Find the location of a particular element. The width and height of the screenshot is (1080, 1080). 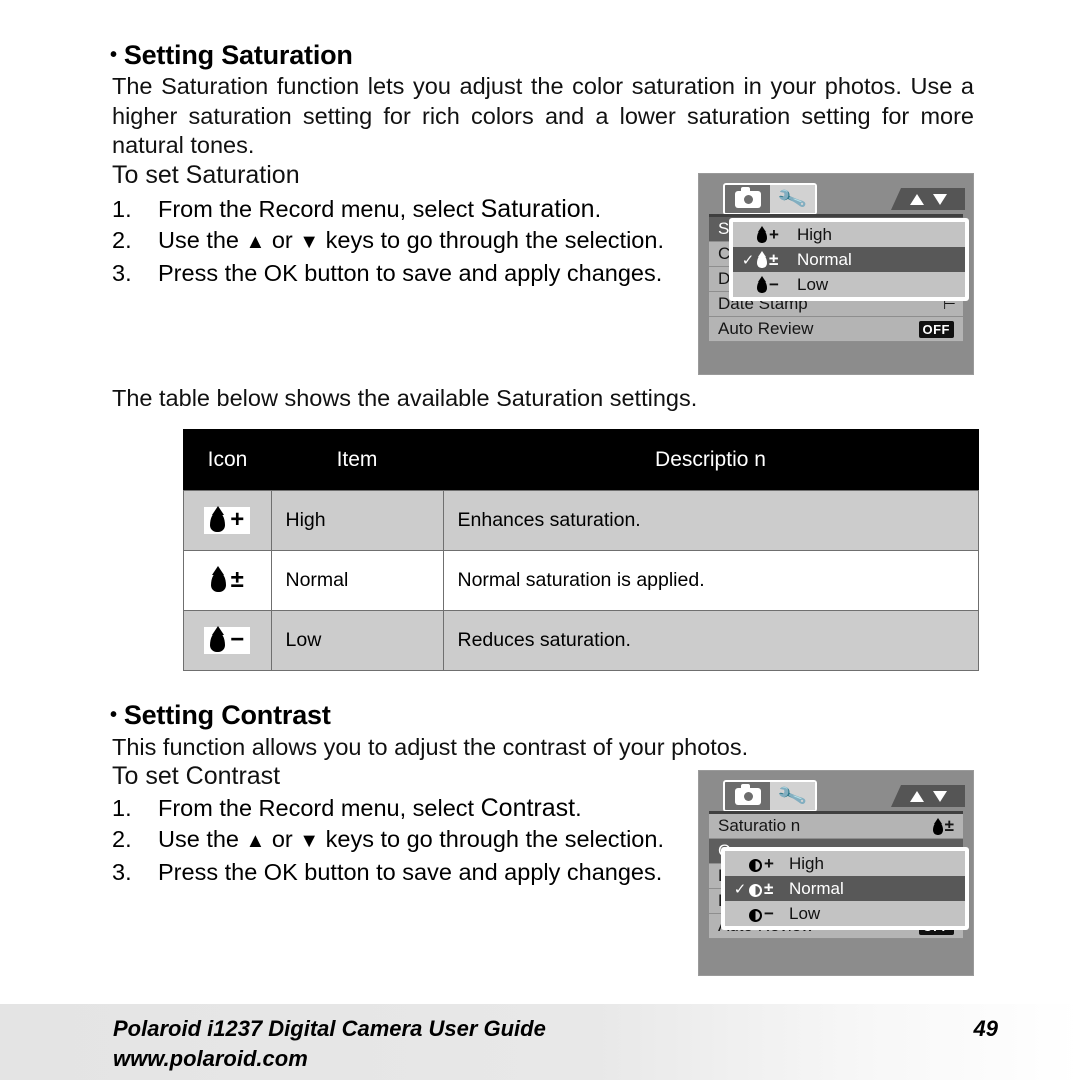

popup-option-label: High is located at coordinates (806, 863).